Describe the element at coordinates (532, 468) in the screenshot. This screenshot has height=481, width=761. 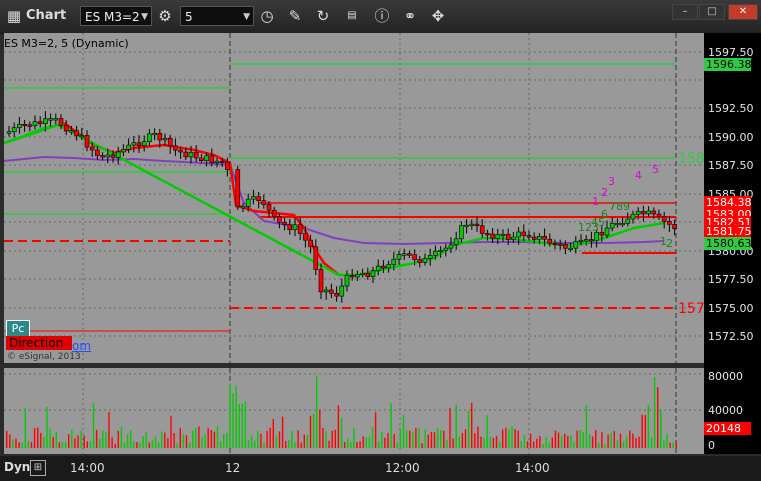
I see `time-tick: 14:00` at that location.